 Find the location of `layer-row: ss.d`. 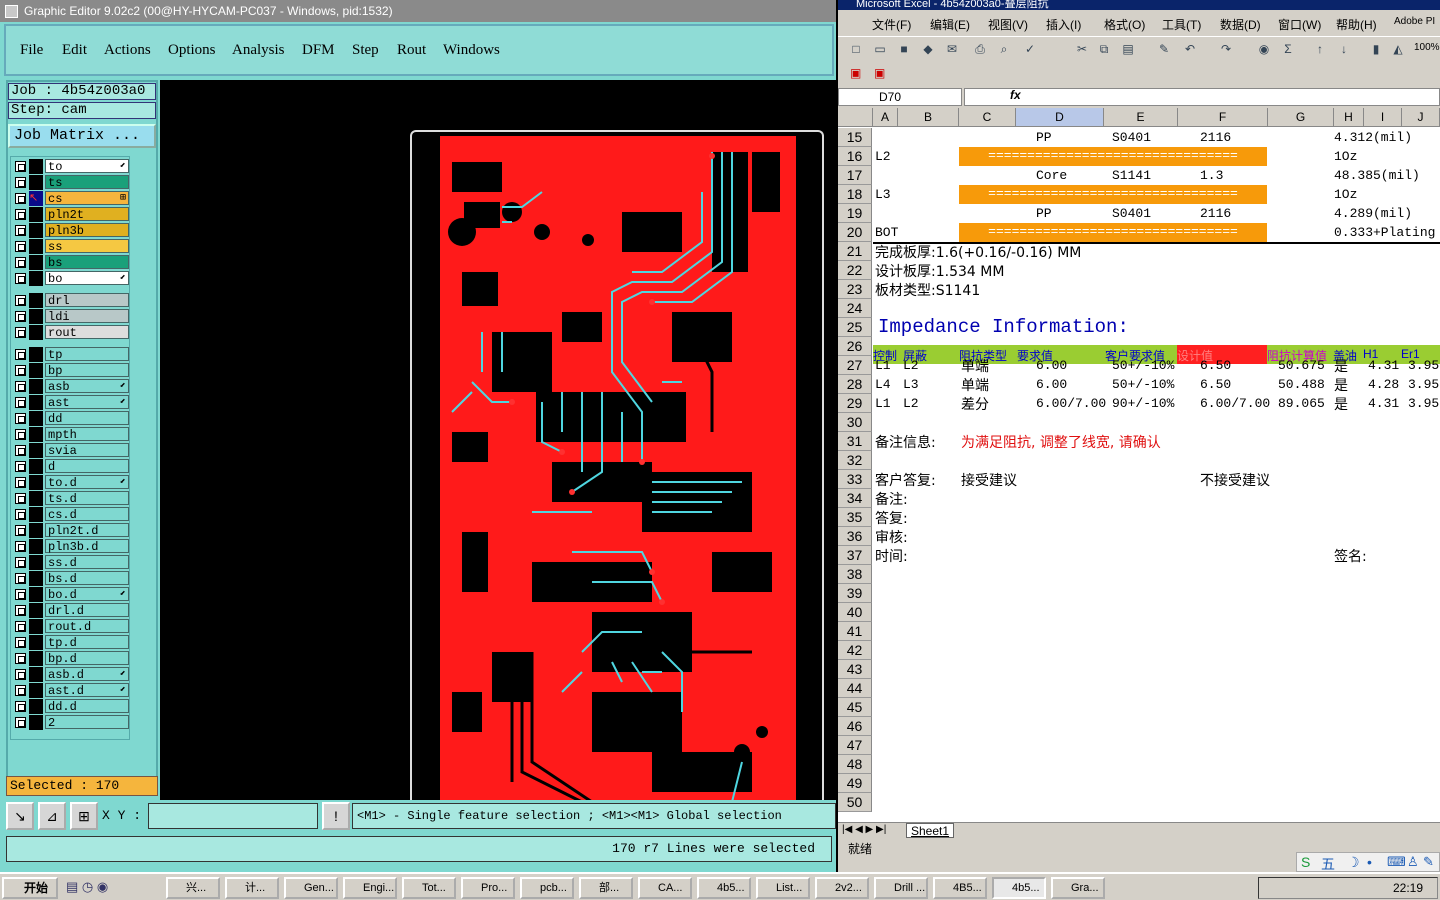

layer-row: ss.d is located at coordinates (71, 562).